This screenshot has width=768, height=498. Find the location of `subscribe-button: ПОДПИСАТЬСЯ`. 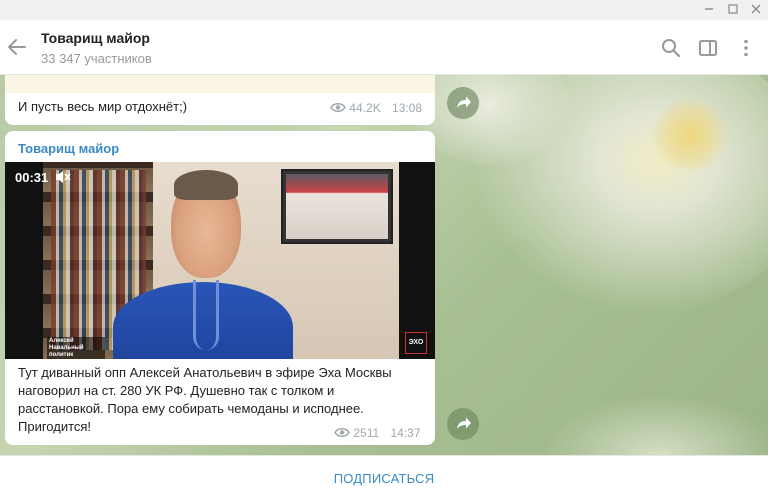

subscribe-button: ПОДПИСАТЬСЯ is located at coordinates (384, 478).